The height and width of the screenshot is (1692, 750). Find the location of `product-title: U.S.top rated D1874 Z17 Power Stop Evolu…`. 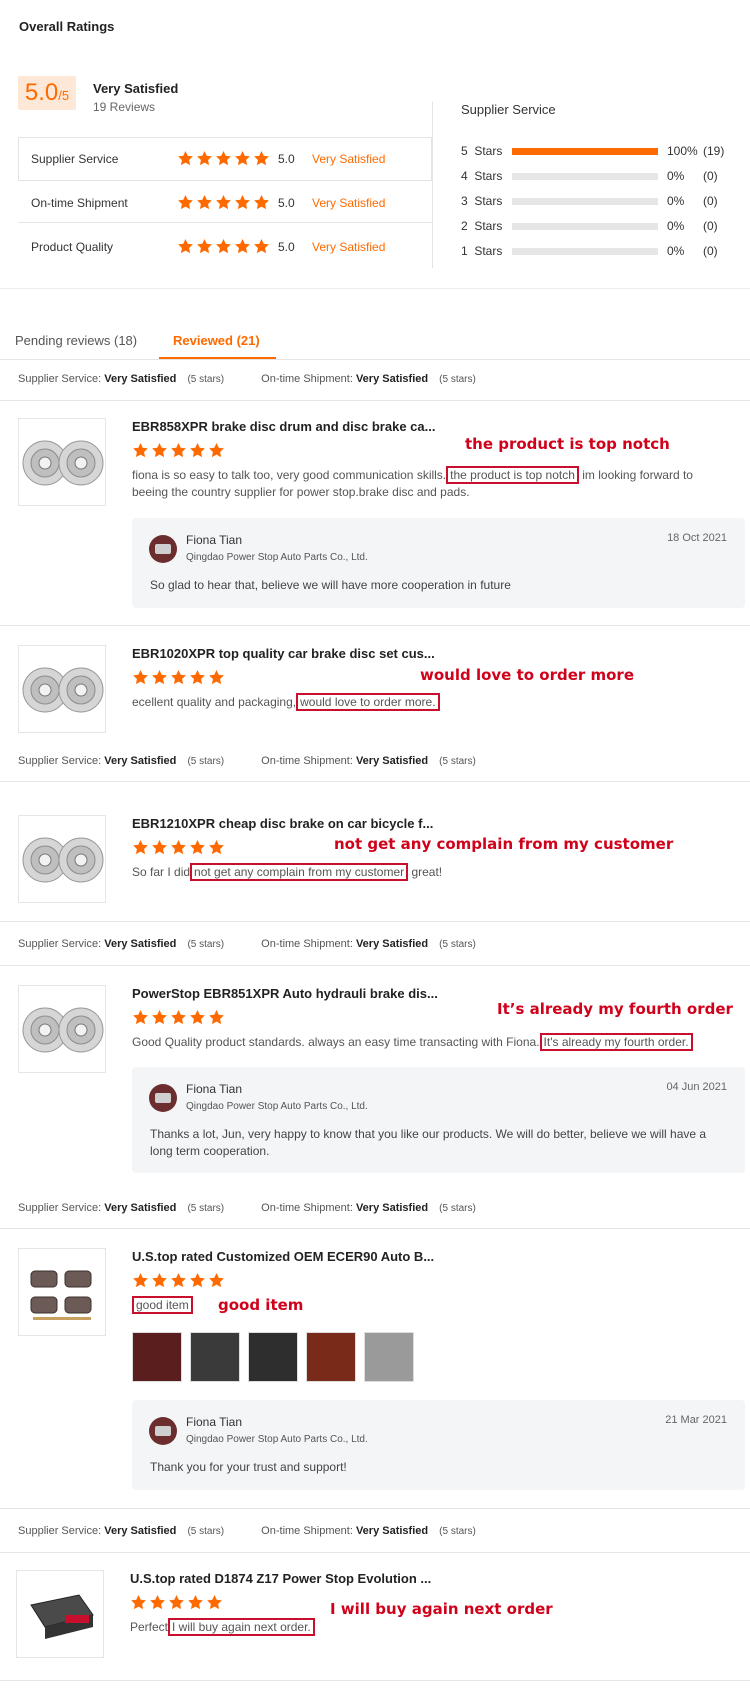

product-title: U.S.top rated D1874 Z17 Power Stop Evolu… is located at coordinates (280, 1578).